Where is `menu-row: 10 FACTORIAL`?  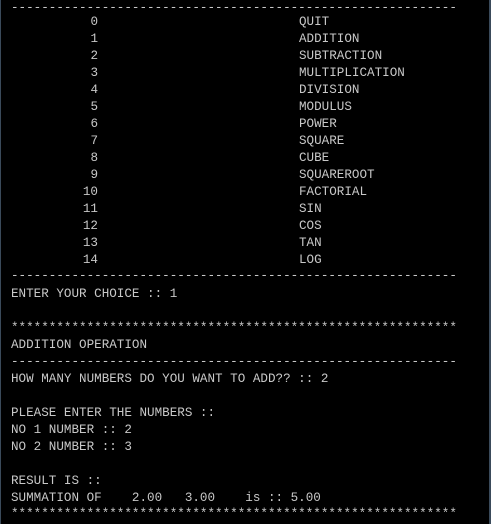
menu-row: 10 FACTORIAL is located at coordinates (241, 192).